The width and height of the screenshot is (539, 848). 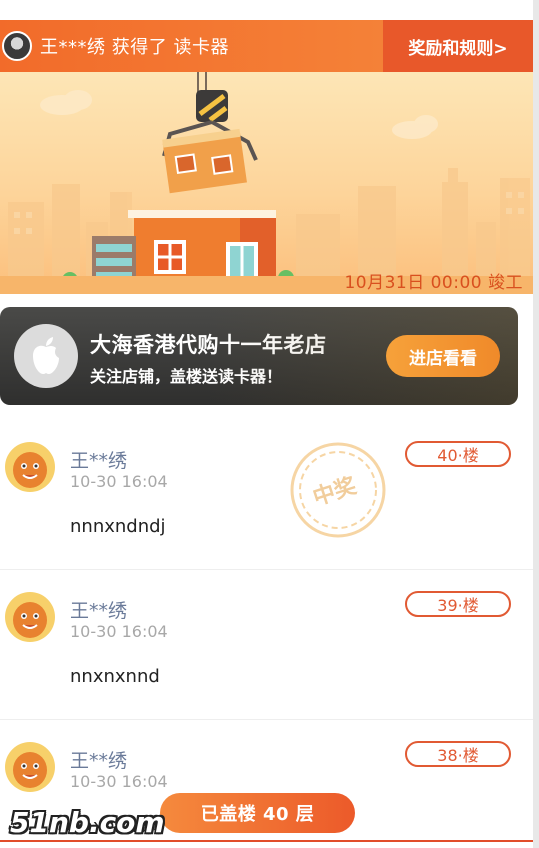 I want to click on shop-card: 大海香港代购十一年老店 关注店铺，盖楼送读卡器！ 进店看看, so click(x=259, y=356).